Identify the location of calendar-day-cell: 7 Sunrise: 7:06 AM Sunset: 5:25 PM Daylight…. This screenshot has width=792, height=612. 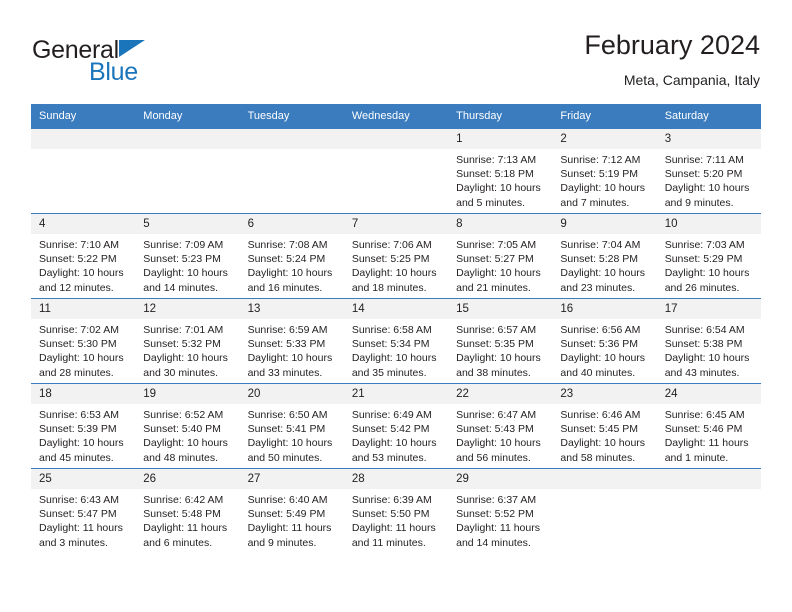
(396, 256).